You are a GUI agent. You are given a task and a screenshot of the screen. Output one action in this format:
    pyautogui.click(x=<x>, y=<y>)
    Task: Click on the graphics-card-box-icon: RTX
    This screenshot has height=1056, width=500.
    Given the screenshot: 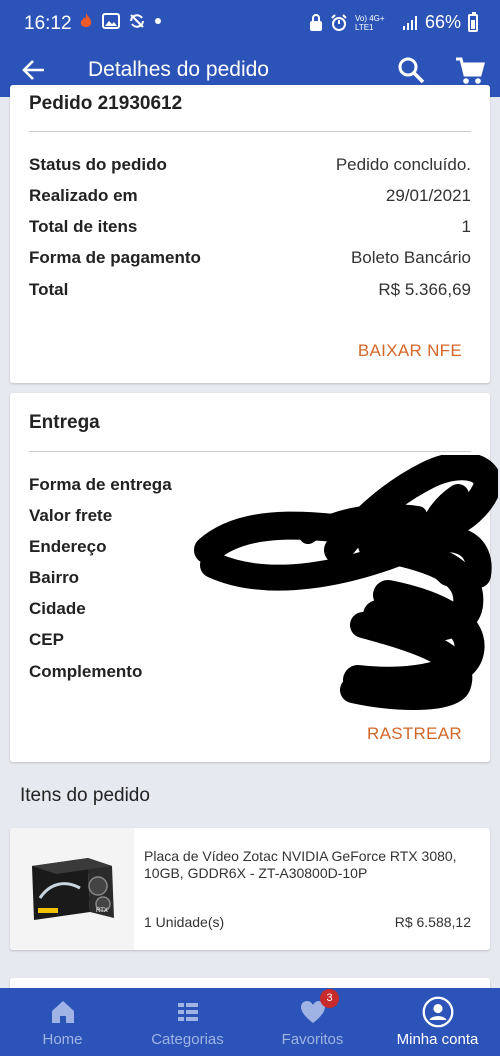 What is the action you would take?
    pyautogui.click(x=73, y=889)
    